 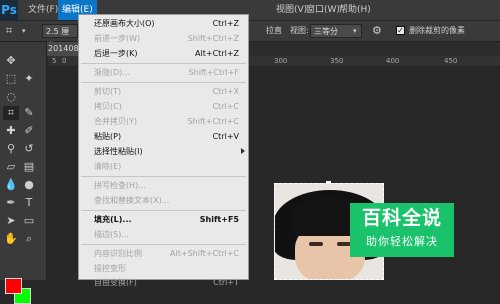 I want to click on crop-handle, so click(x=328, y=182).